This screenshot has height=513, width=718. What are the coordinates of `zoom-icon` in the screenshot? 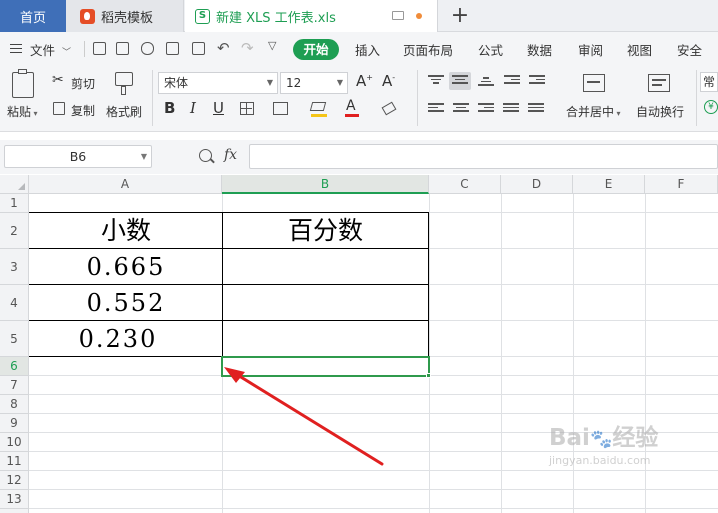 It's located at (205, 155).